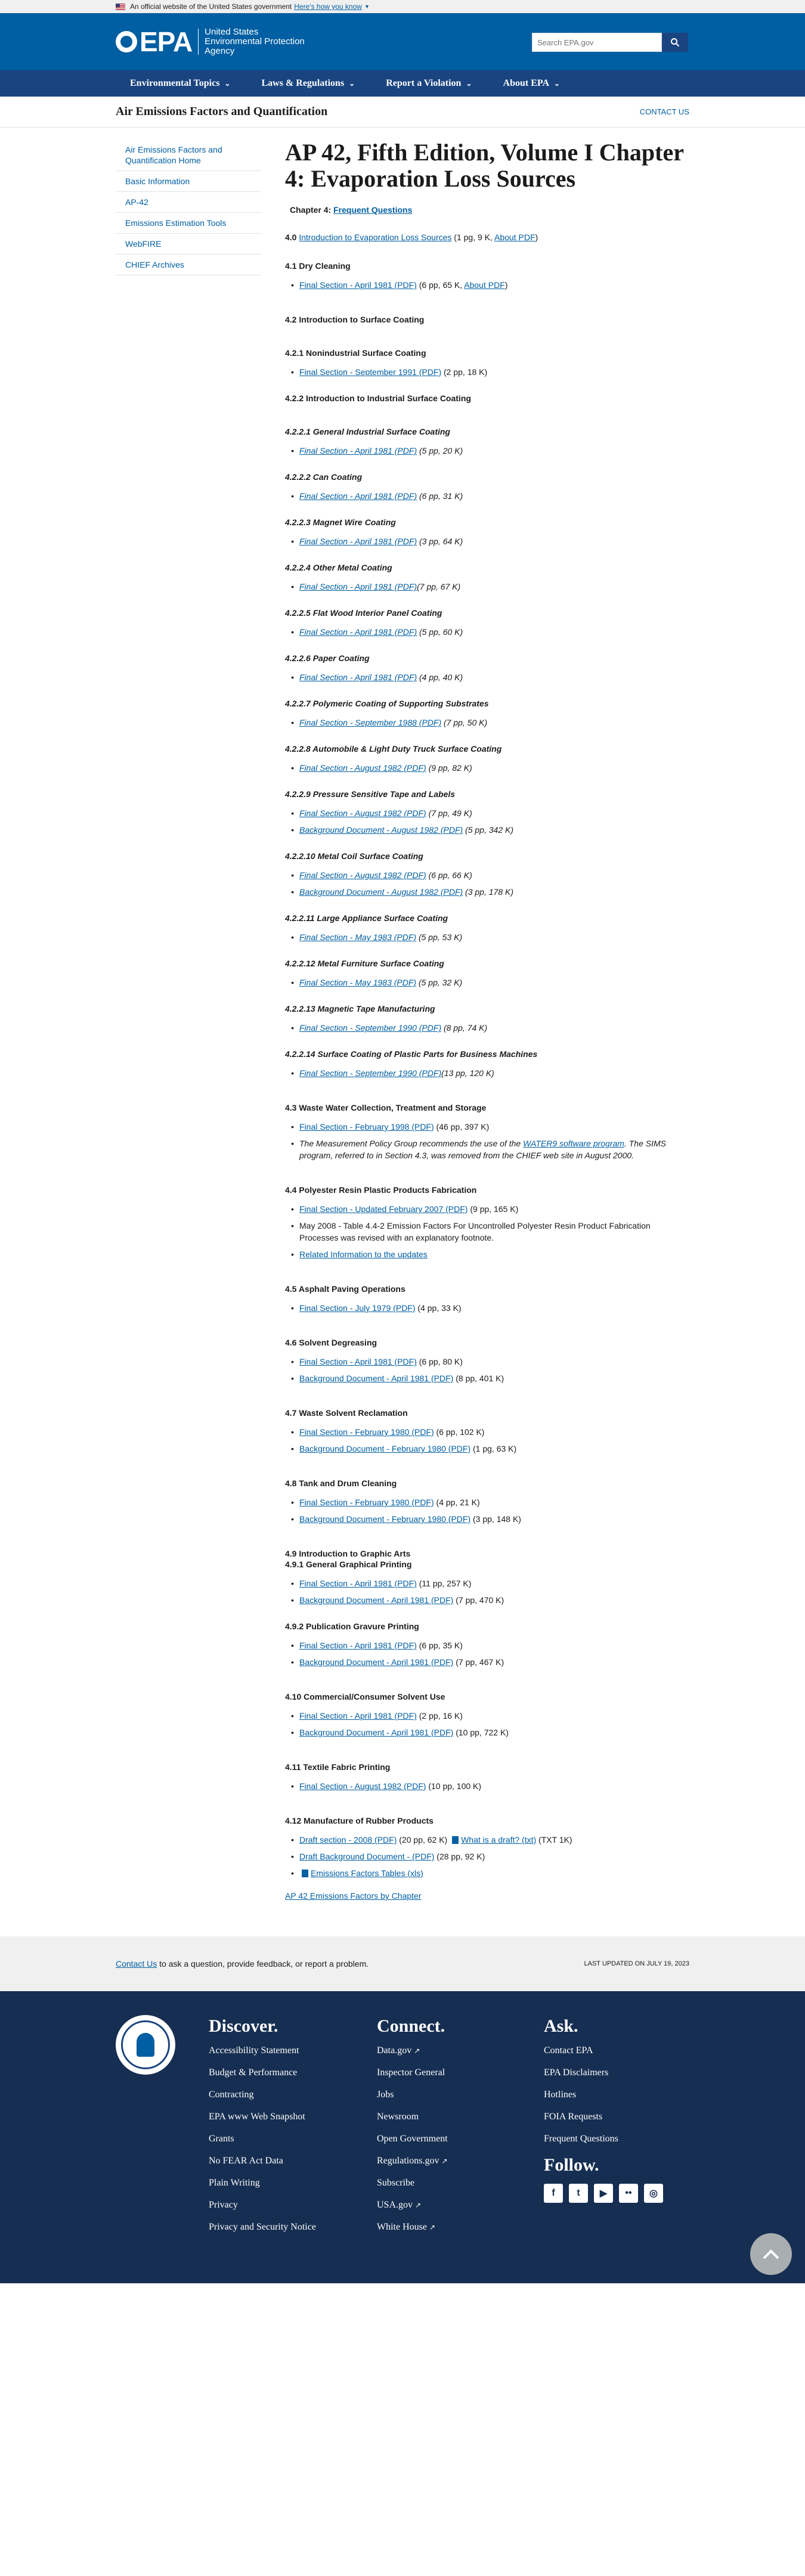 Image resolution: width=805 pixels, height=2576 pixels. Describe the element at coordinates (265, 2073) in the screenshot. I see `footer-link: Budget & Performance` at that location.